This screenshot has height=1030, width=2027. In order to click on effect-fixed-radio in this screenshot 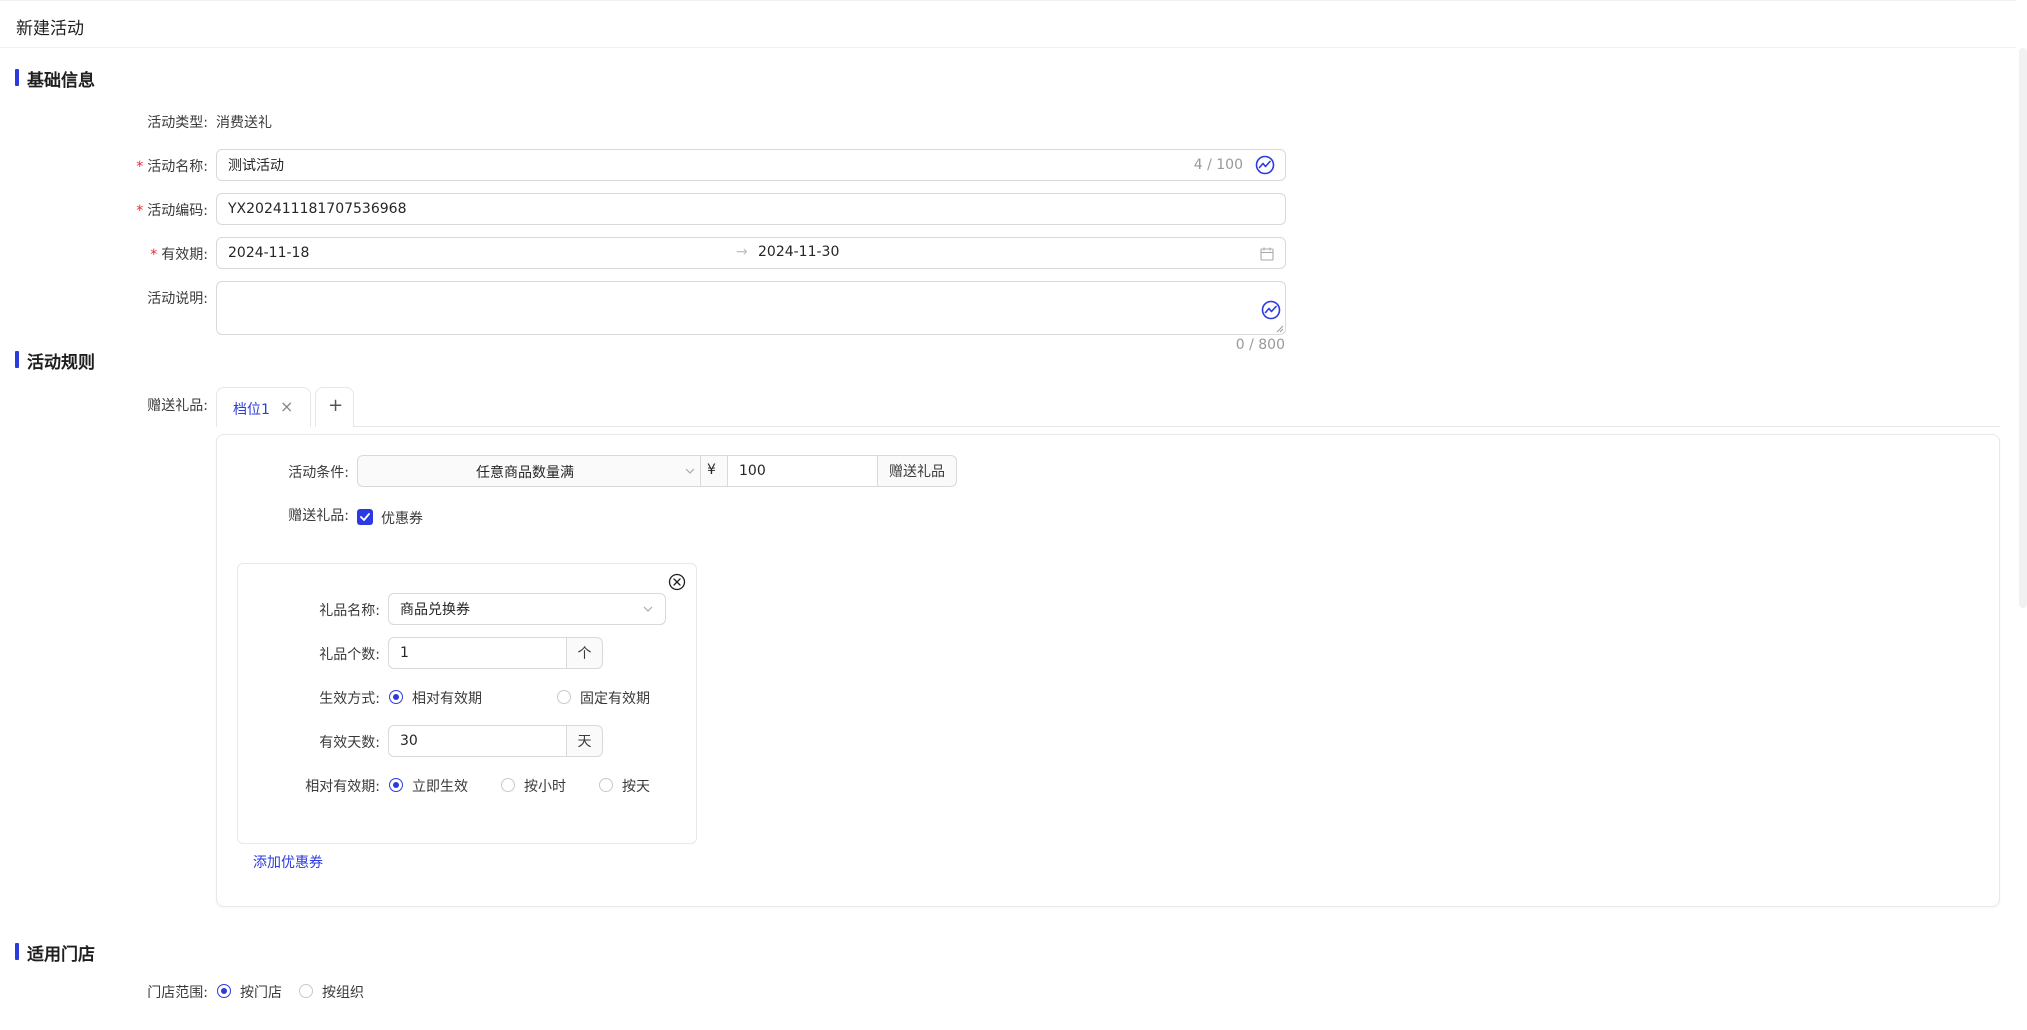, I will do `click(564, 697)`.